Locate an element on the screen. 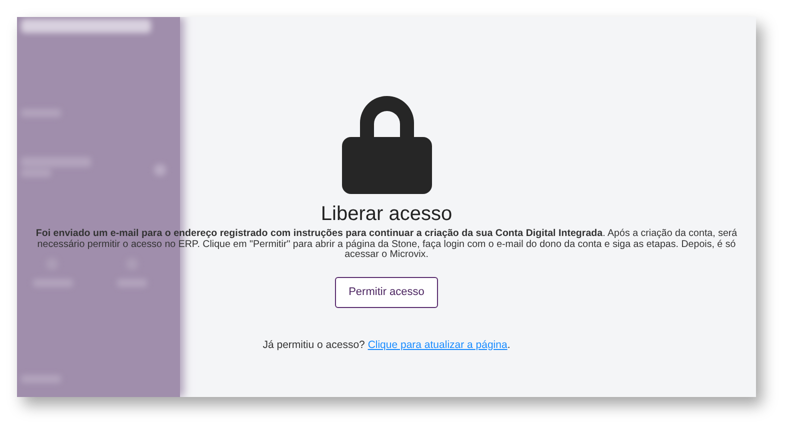 This screenshot has width=804, height=446. lock-icon is located at coordinates (387, 143).